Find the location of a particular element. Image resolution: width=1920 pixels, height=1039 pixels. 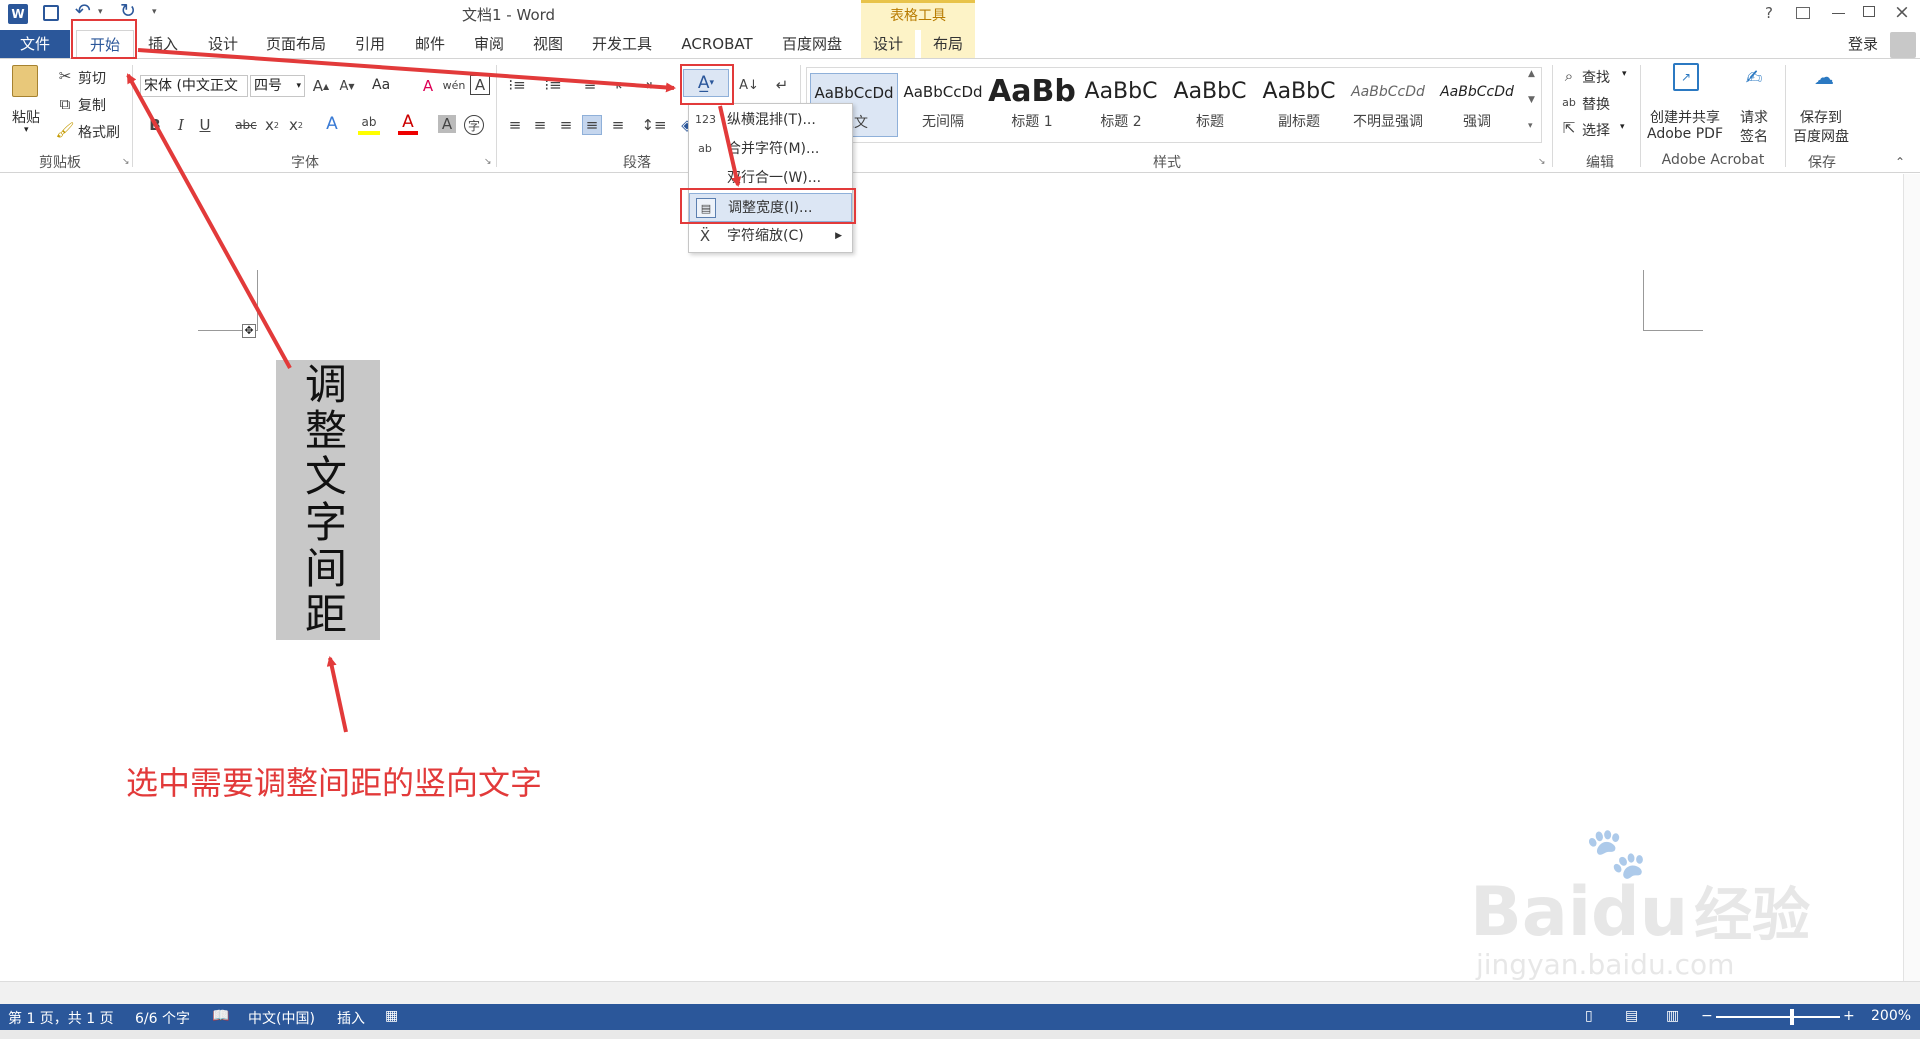

numbering-icon: ⁝≡ is located at coordinates (553, 85).